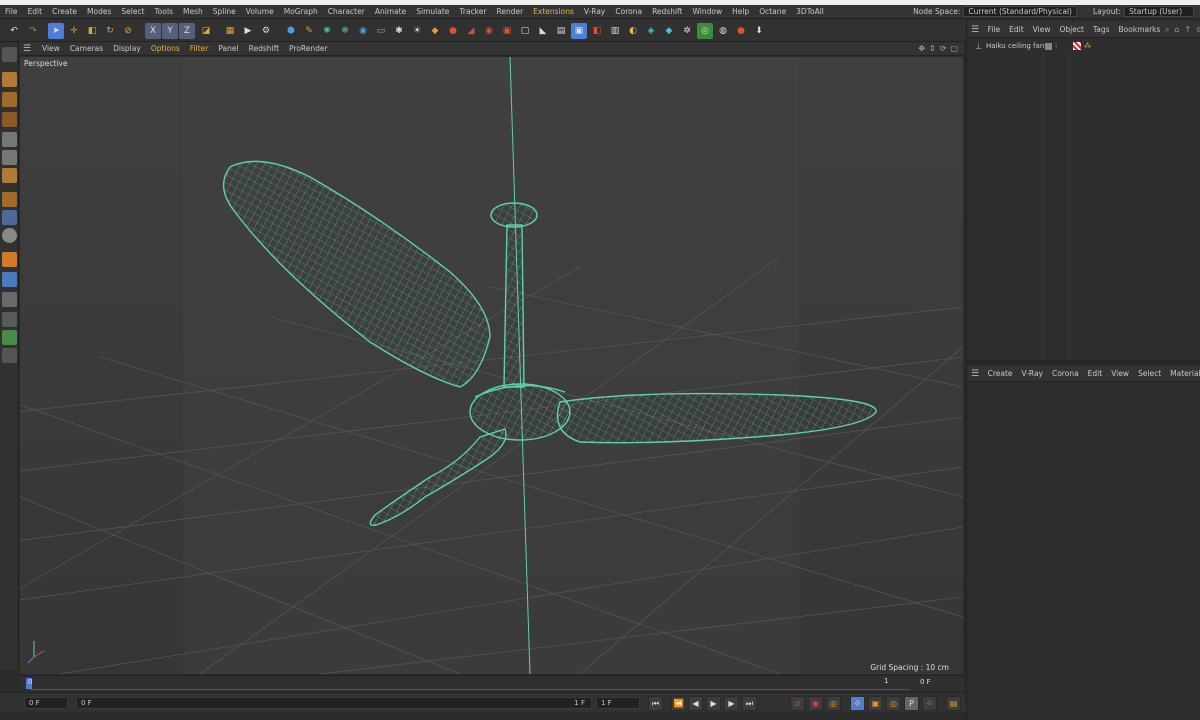 The width and height of the screenshot is (1200, 720). I want to click on plugin-a-icon: ◆, so click(435, 31).